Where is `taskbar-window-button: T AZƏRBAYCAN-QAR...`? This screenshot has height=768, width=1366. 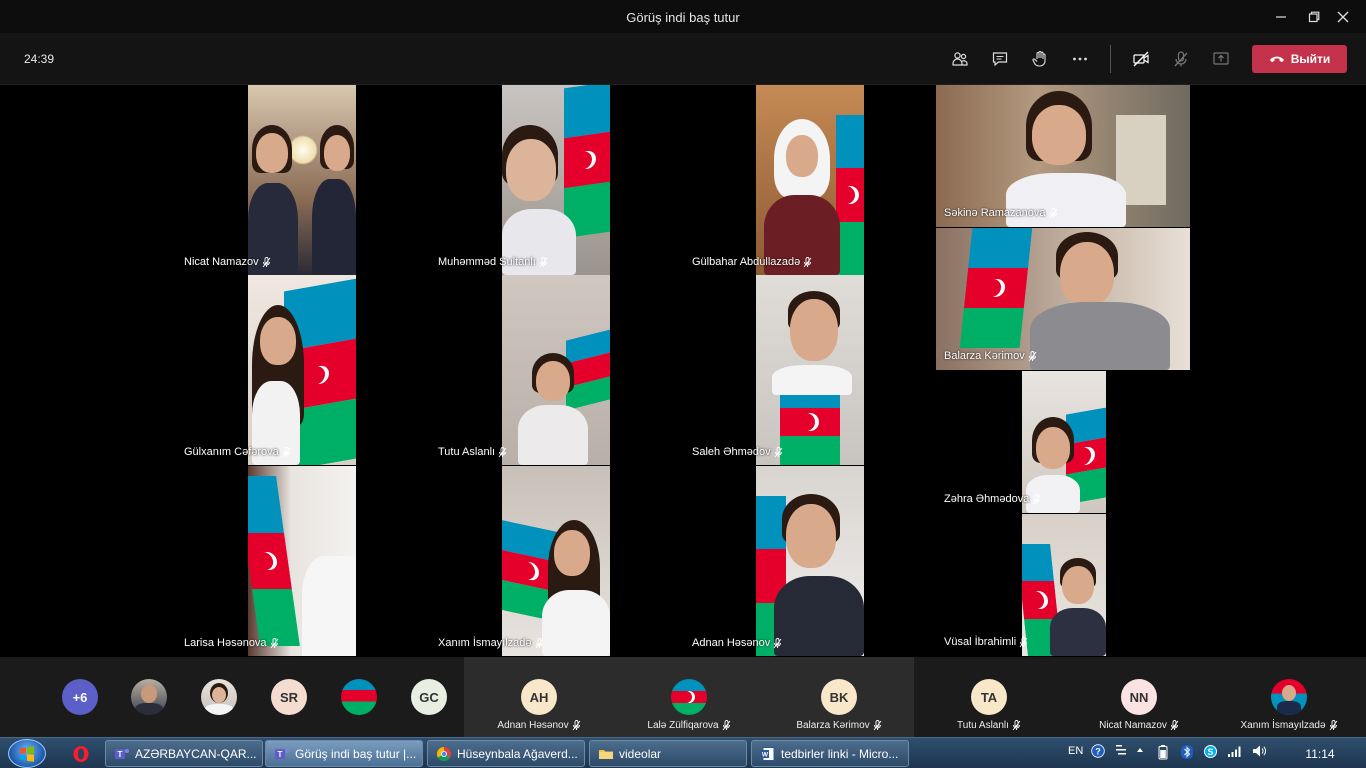
taskbar-window-button: T AZƏRBAYCAN-QAR... is located at coordinates (184, 753).